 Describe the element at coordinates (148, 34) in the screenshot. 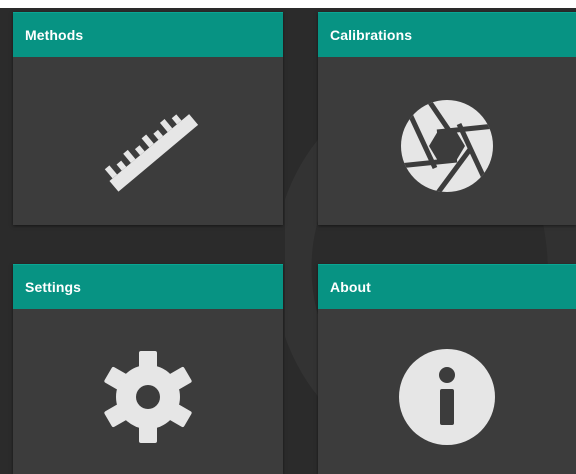

I see `methods-title: Methods` at that location.